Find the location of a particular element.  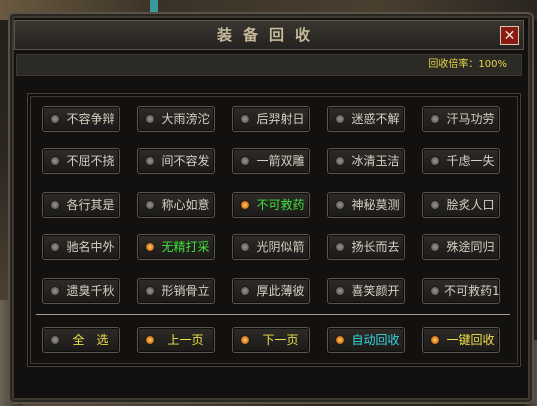

item-toggle: 间不容发 is located at coordinates (176, 161).